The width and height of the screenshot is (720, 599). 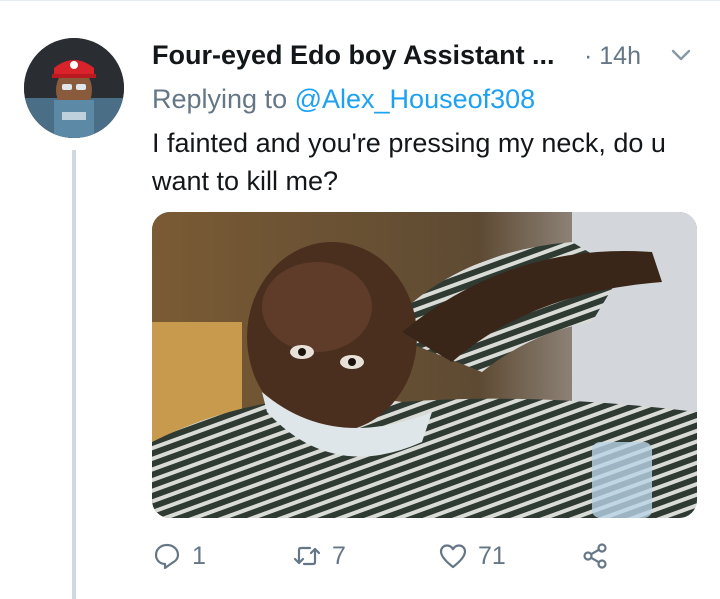 I want to click on thread-connector-line, so click(x=74, y=374).